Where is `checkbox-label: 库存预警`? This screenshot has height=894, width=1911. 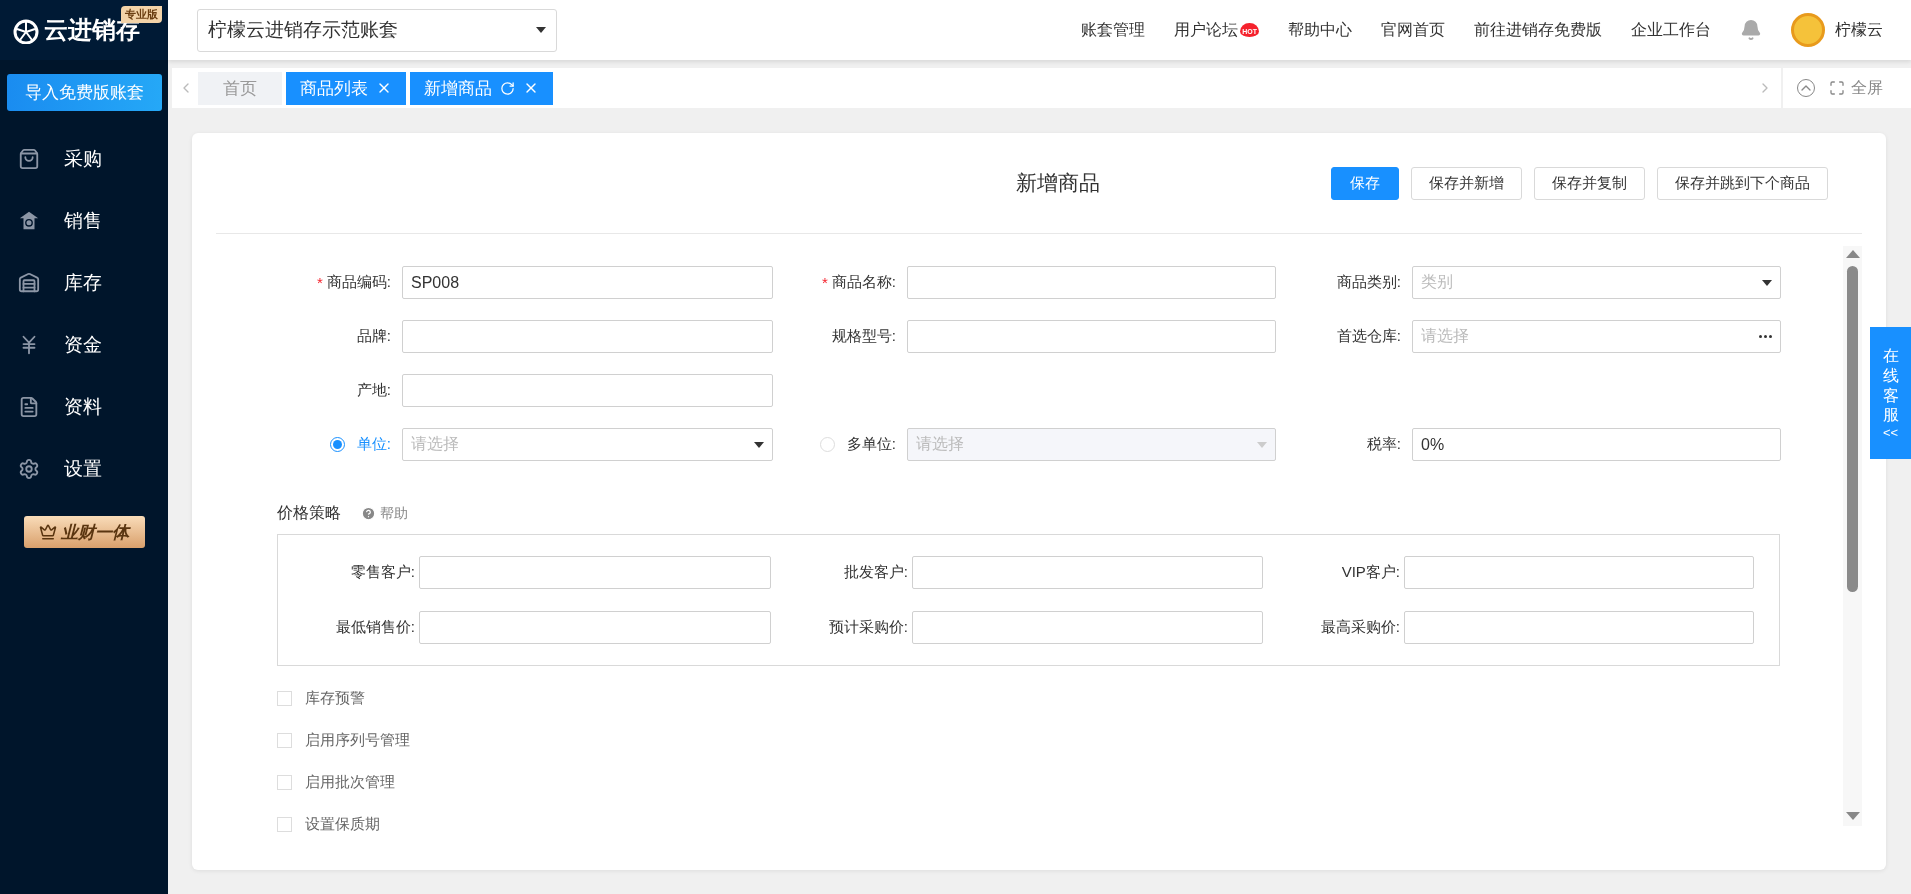
checkbox-label: 库存预警 is located at coordinates (335, 698).